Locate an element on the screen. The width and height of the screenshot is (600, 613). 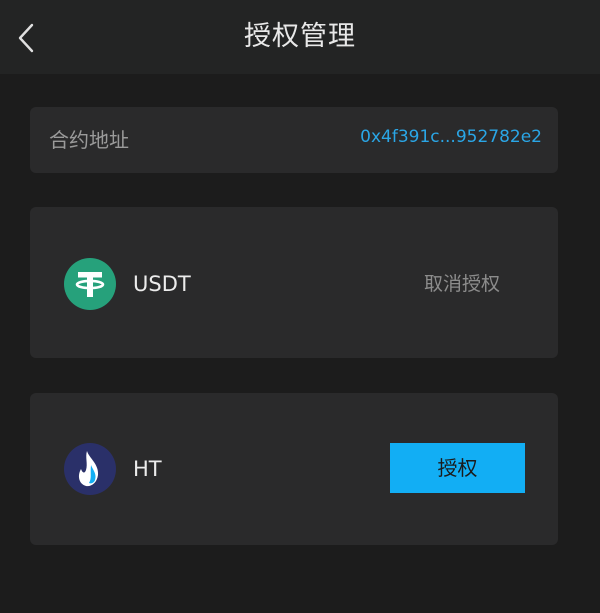
contract-address-label: 合约地址 is located at coordinates (89, 140).